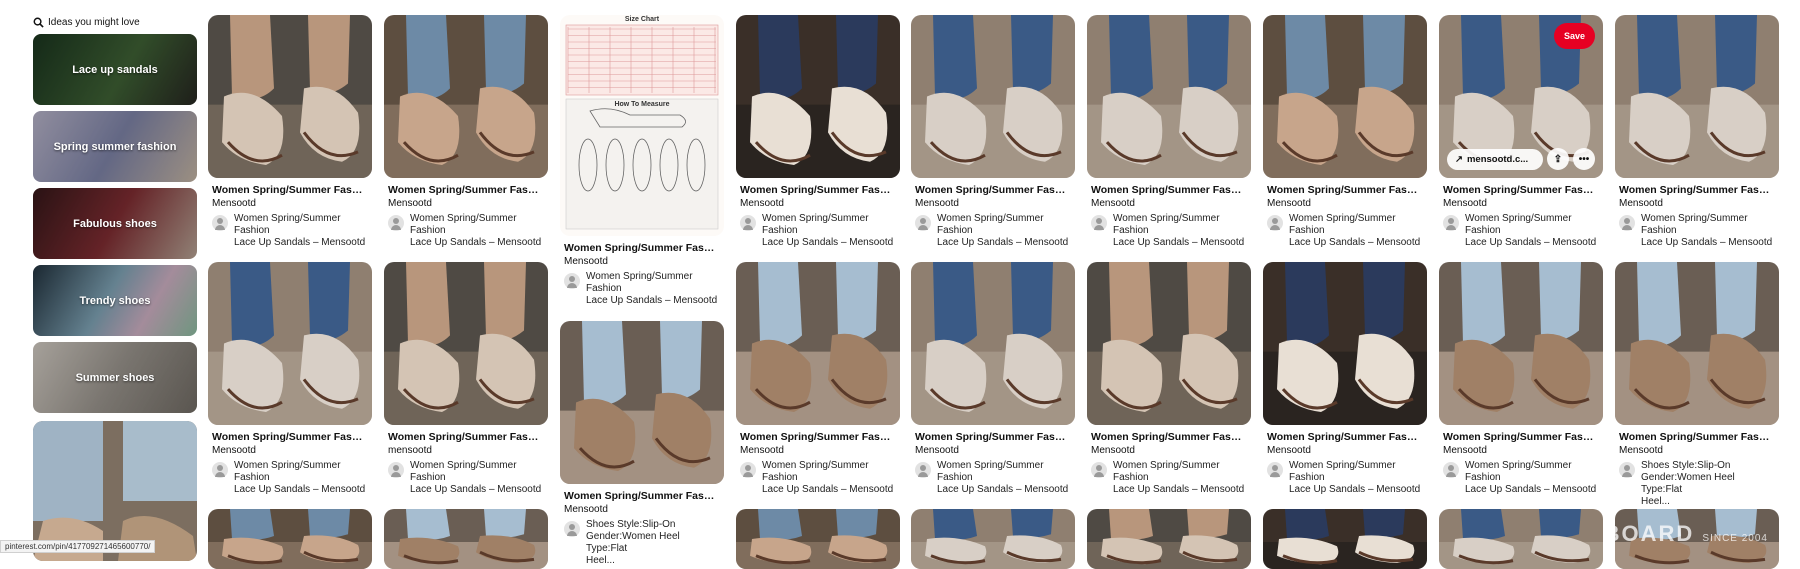 This screenshot has height=569, width=1800. What do you see at coordinates (1521, 96) in the screenshot?
I see `pin-image: Save ↗ mensootd.c... ⇪ •••` at bounding box center [1521, 96].